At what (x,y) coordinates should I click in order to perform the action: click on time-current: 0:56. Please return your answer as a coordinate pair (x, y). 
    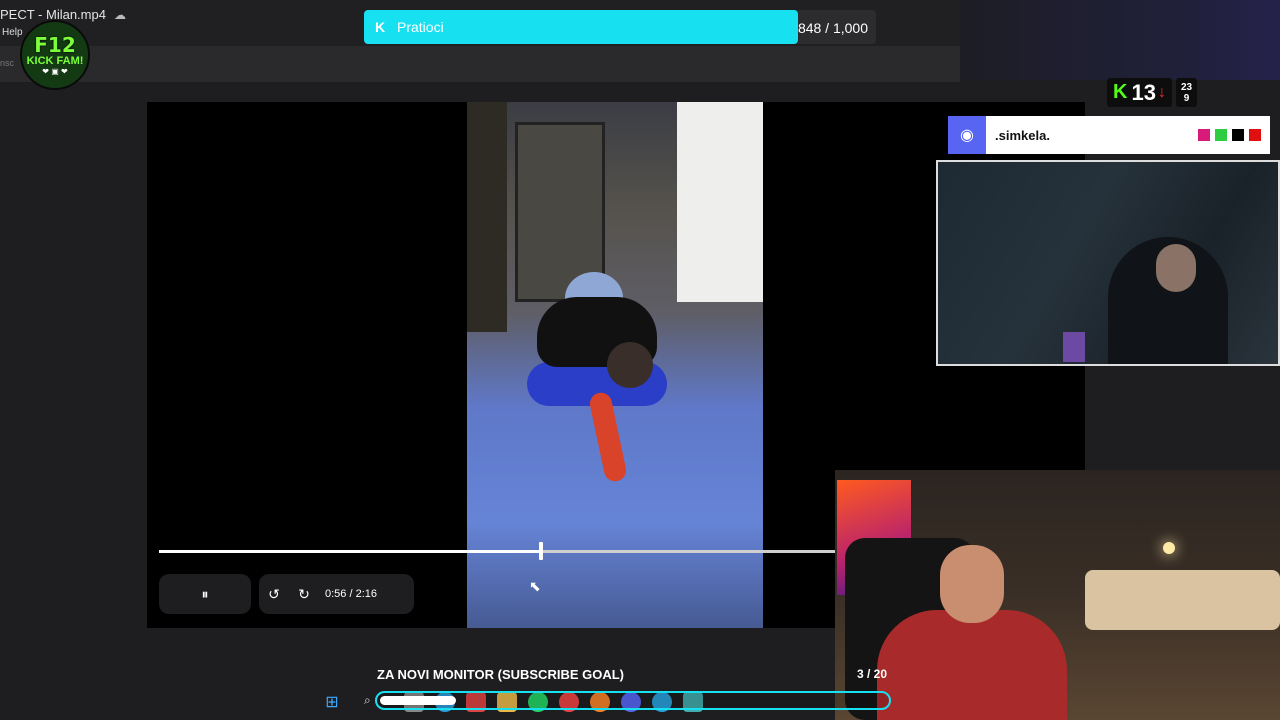
    Looking at the image, I should click on (336, 594).